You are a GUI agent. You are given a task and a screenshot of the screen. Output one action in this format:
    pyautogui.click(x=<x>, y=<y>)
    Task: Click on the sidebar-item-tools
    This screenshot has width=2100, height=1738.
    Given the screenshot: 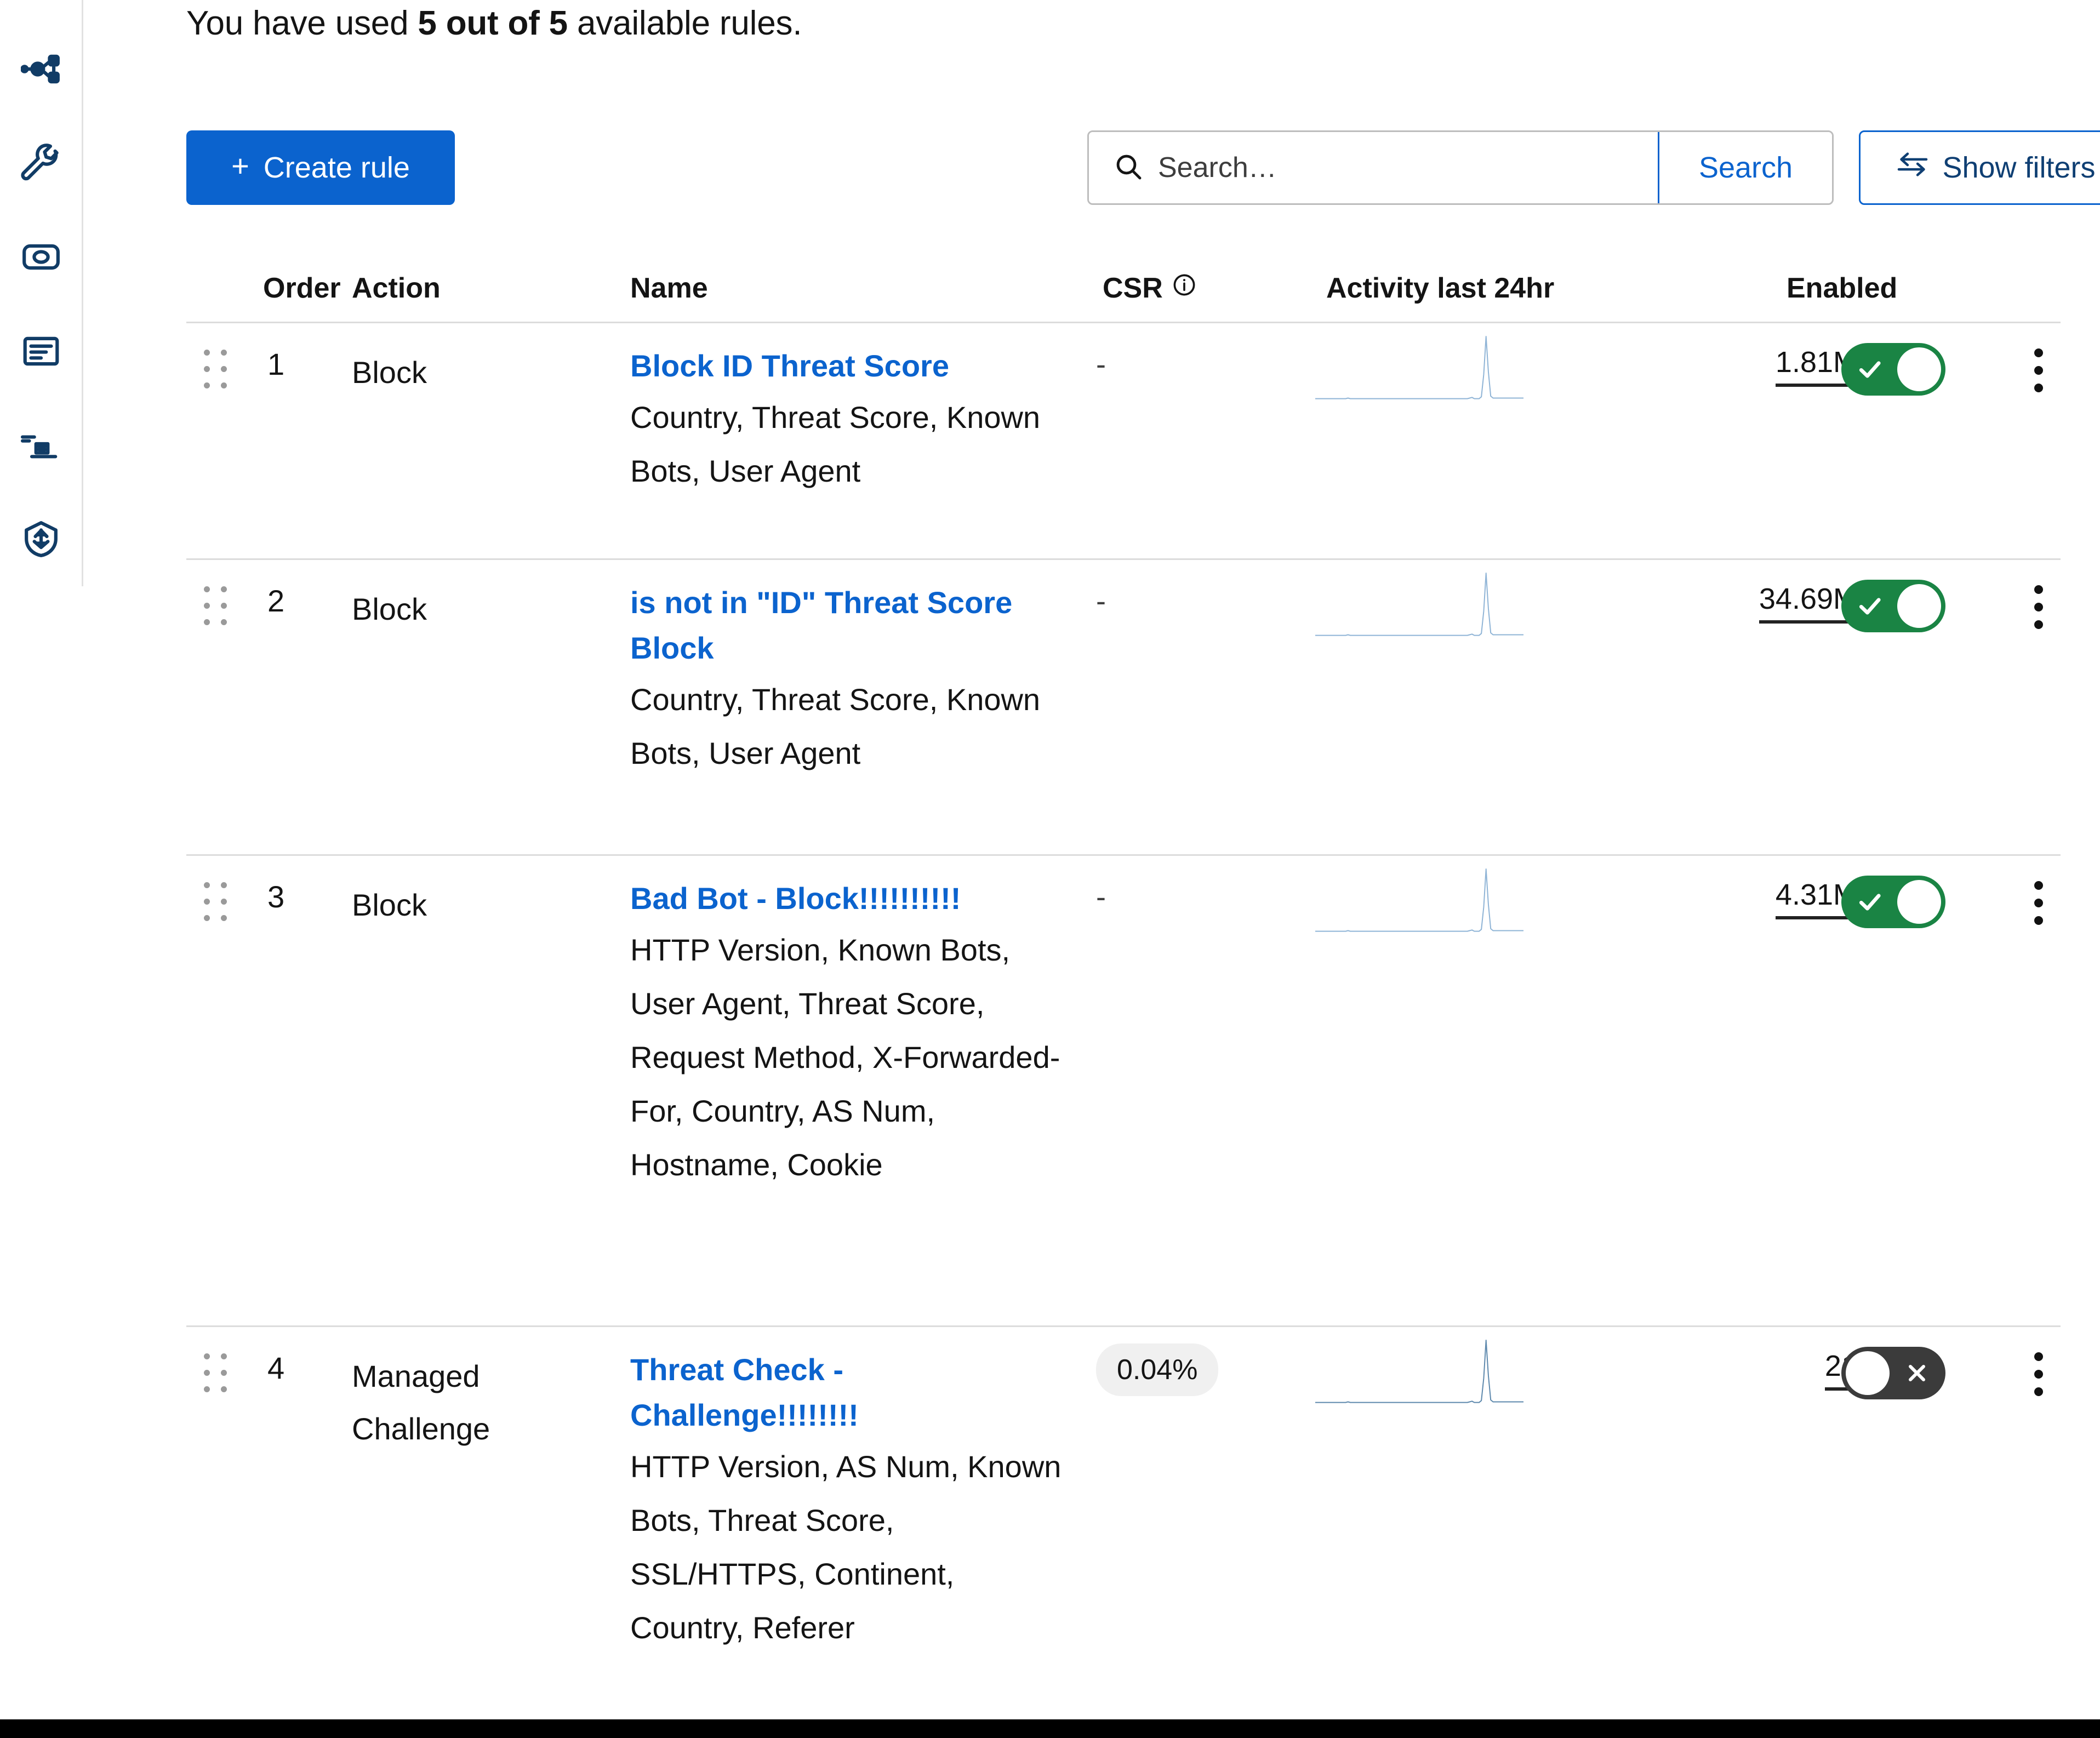 What is the action you would take?
    pyautogui.click(x=41, y=163)
    